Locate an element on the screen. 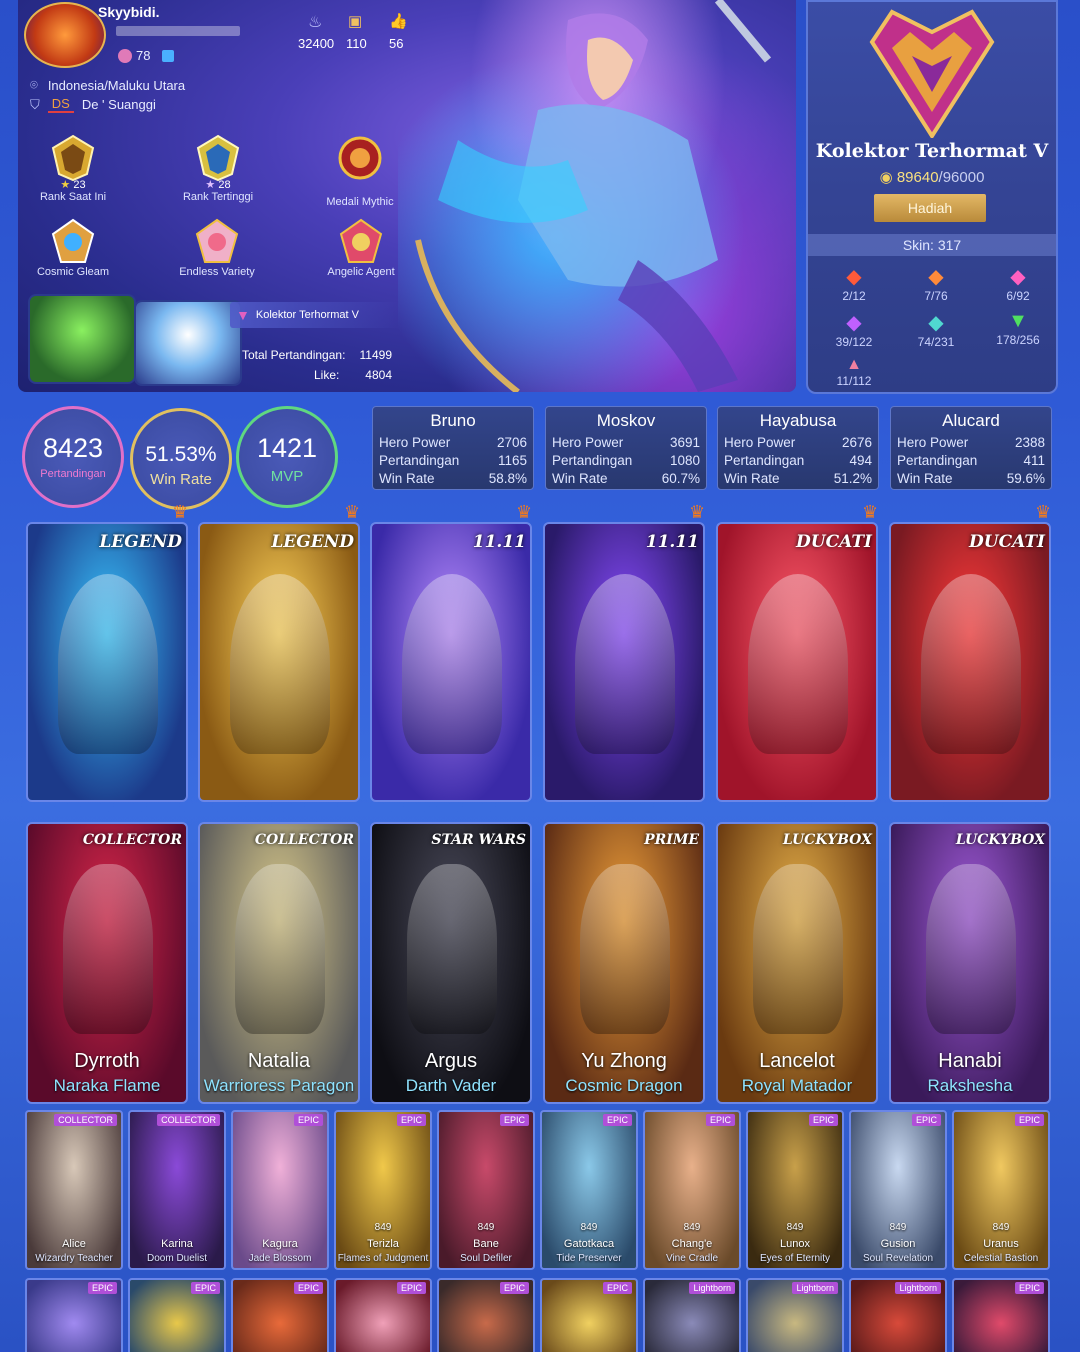 Image resolution: width=1080 pixels, height=1352 pixels. stat-popularity: ♨ 32400 is located at coordinates (316, 32).